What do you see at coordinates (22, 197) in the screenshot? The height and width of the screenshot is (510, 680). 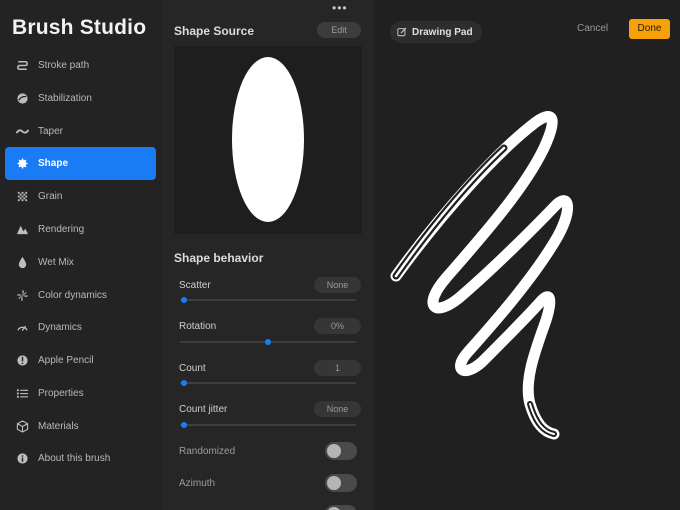 I see `grain-icon` at bounding box center [22, 197].